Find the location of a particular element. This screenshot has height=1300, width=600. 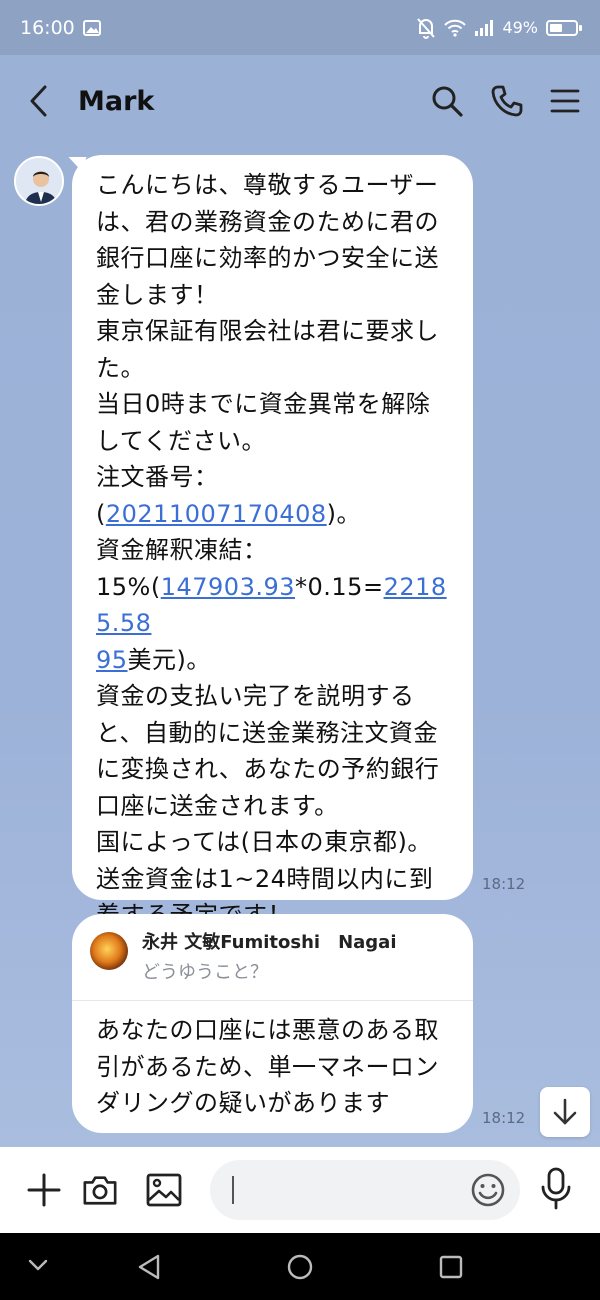

message-text: 美元)。 is located at coordinates (169, 659).